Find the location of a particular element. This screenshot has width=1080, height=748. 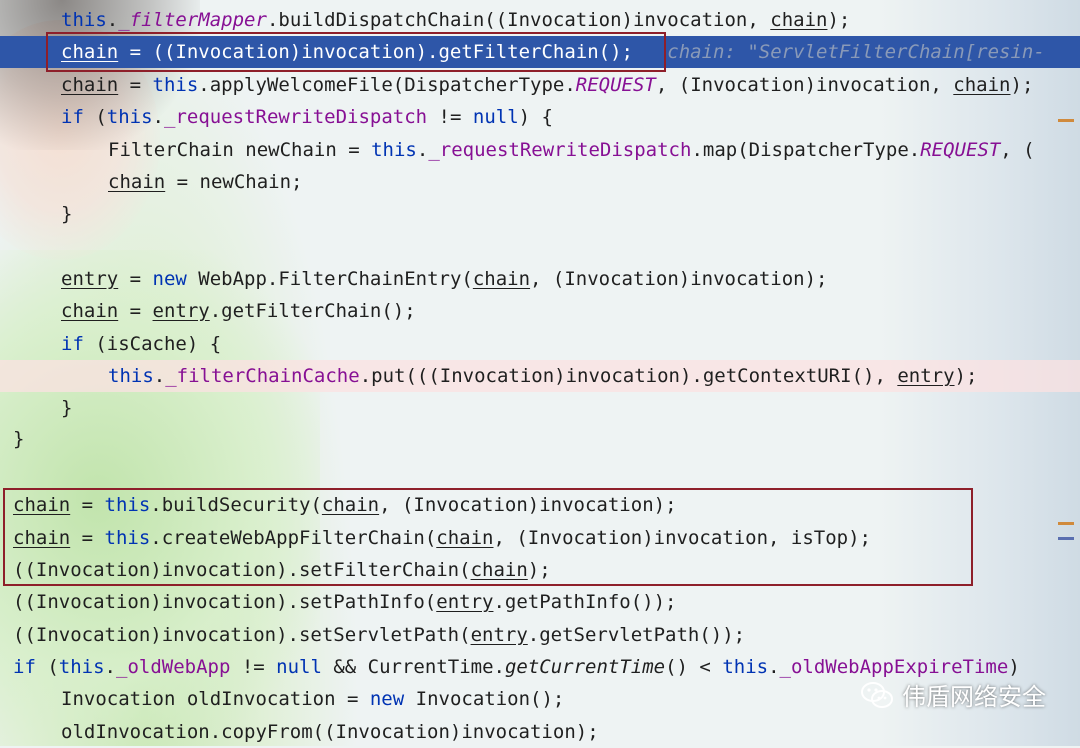

code-line: if (isCache) { is located at coordinates (540, 344).